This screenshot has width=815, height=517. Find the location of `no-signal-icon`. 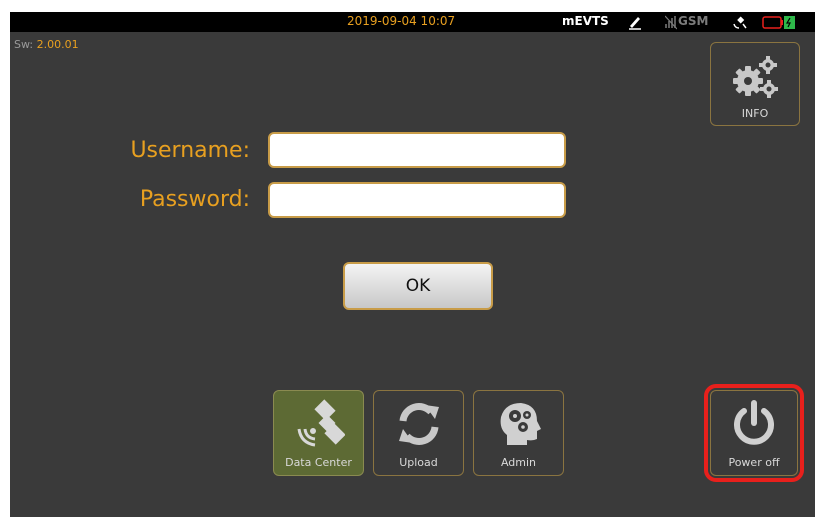

no-signal-icon is located at coordinates (671, 22).